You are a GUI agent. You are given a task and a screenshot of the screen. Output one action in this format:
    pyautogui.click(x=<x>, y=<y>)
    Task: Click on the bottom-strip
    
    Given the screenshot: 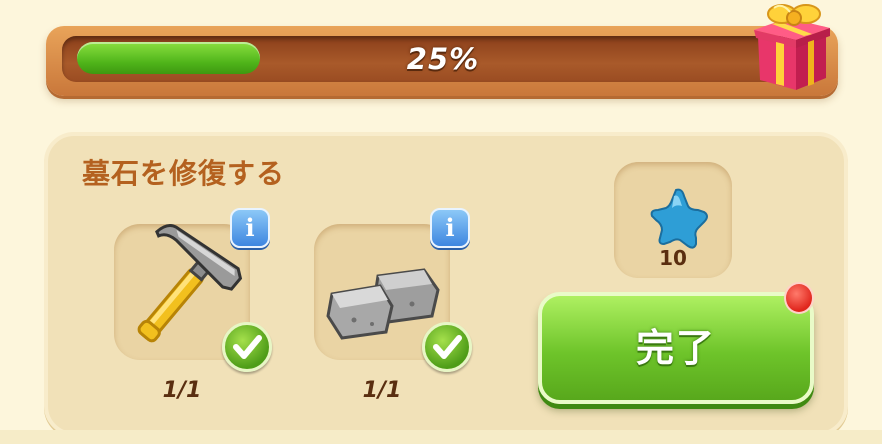 What is the action you would take?
    pyautogui.click(x=441, y=437)
    